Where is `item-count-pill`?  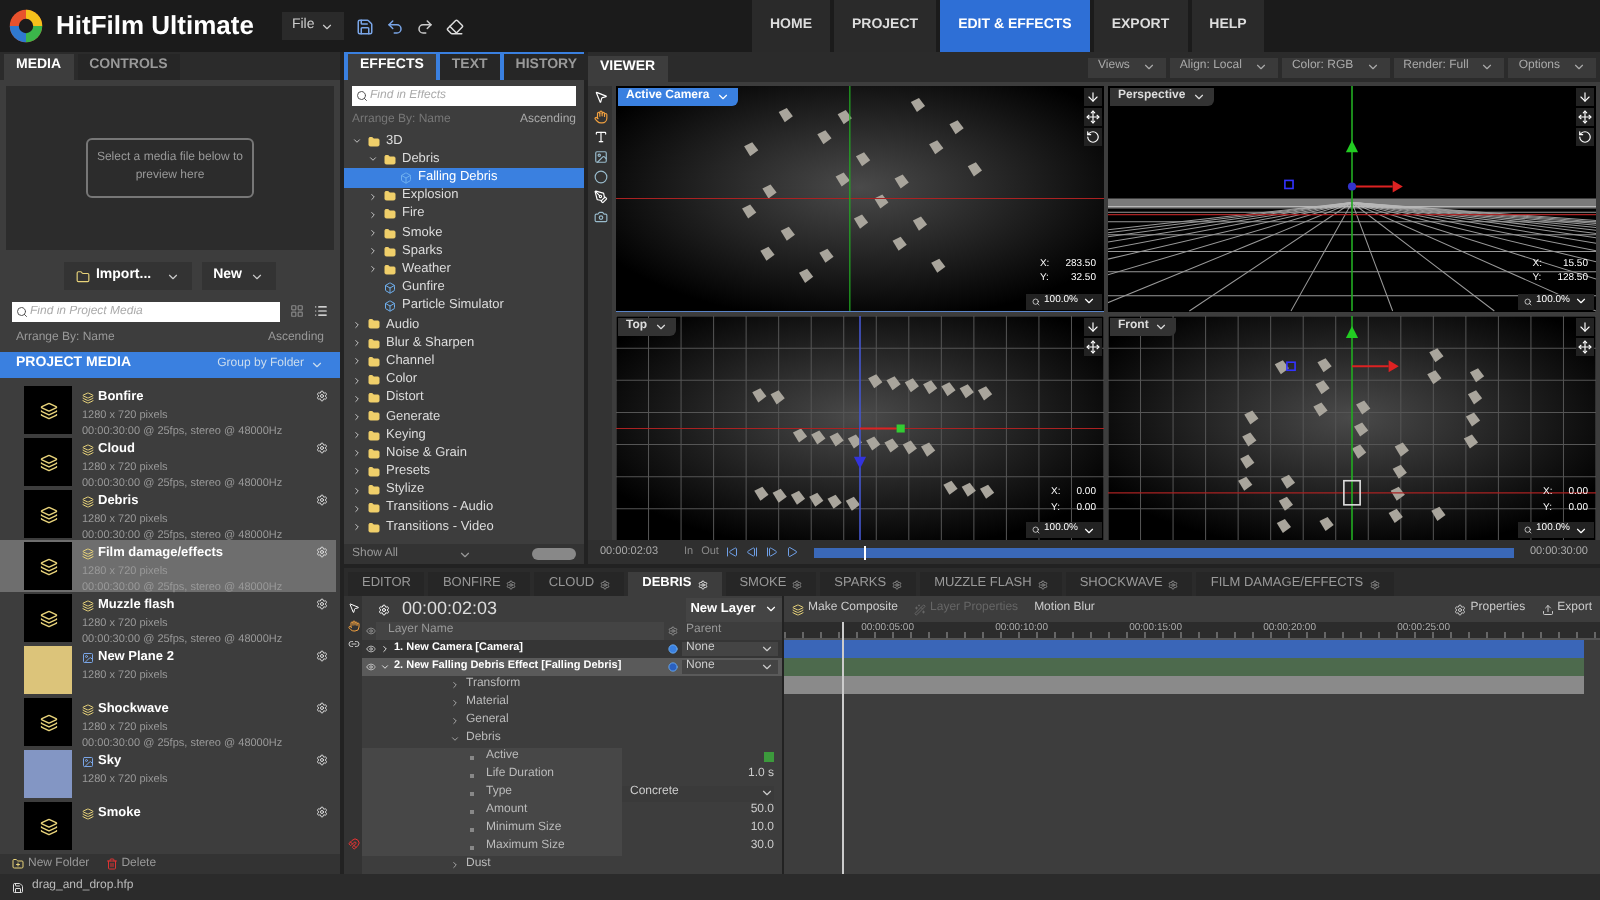 item-count-pill is located at coordinates (554, 554).